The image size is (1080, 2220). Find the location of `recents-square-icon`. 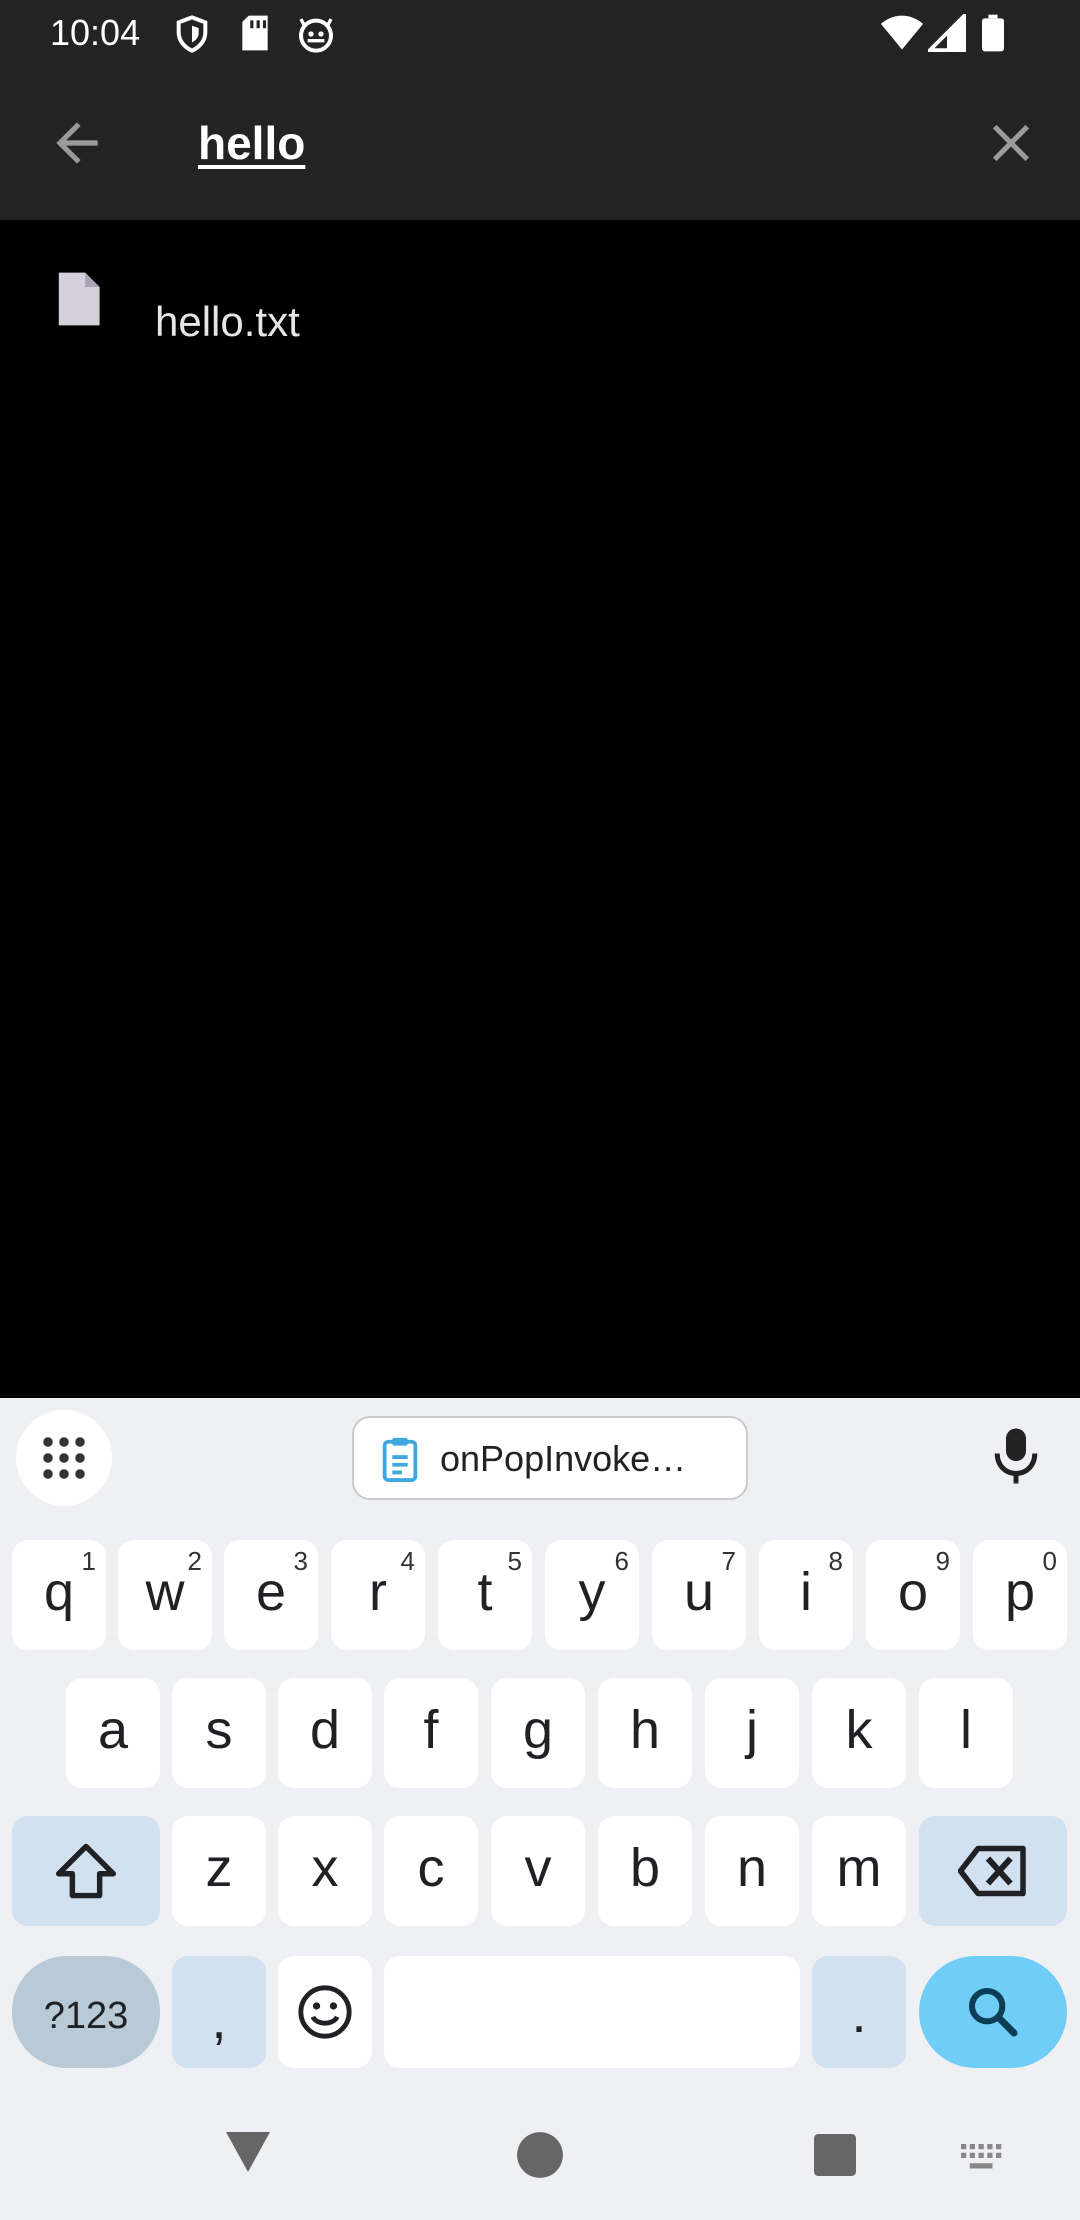

recents-square-icon is located at coordinates (835, 2157).